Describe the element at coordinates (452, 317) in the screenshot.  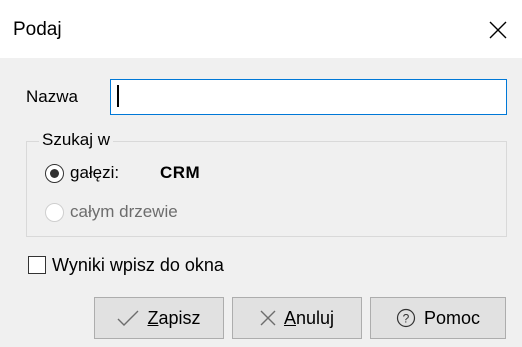
I see `help-button-label: Pomoc` at that location.